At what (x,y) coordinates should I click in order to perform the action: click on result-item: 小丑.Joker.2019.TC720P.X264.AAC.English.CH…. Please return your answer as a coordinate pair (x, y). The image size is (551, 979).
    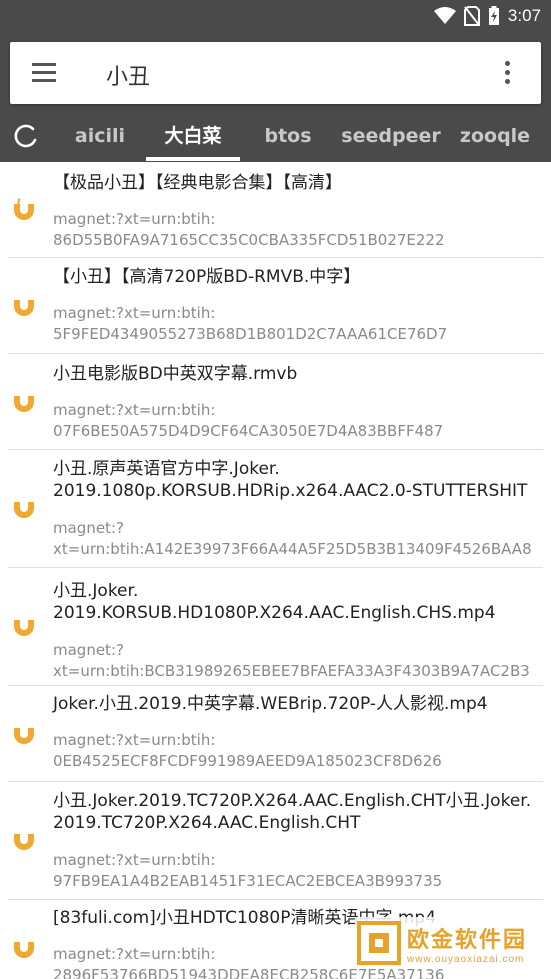
    Looking at the image, I should click on (275, 841).